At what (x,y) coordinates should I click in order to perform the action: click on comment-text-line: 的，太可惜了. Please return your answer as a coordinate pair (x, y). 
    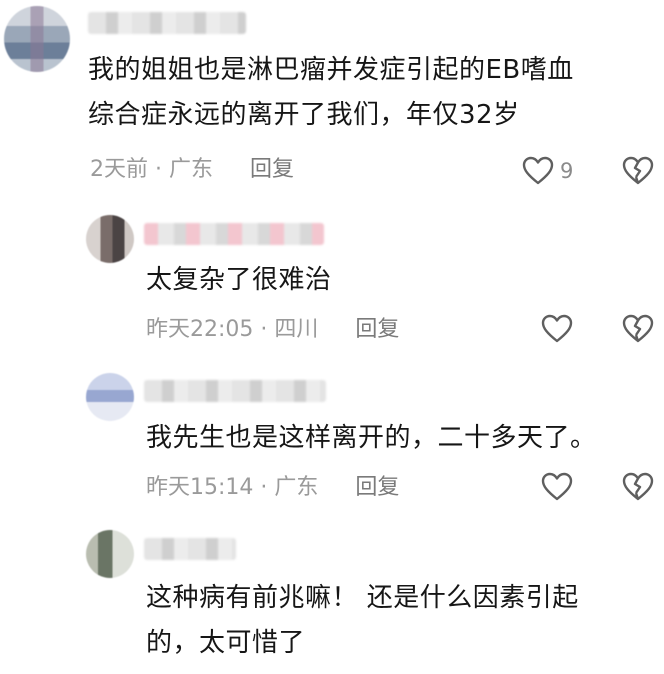
    Looking at the image, I should click on (226, 643).